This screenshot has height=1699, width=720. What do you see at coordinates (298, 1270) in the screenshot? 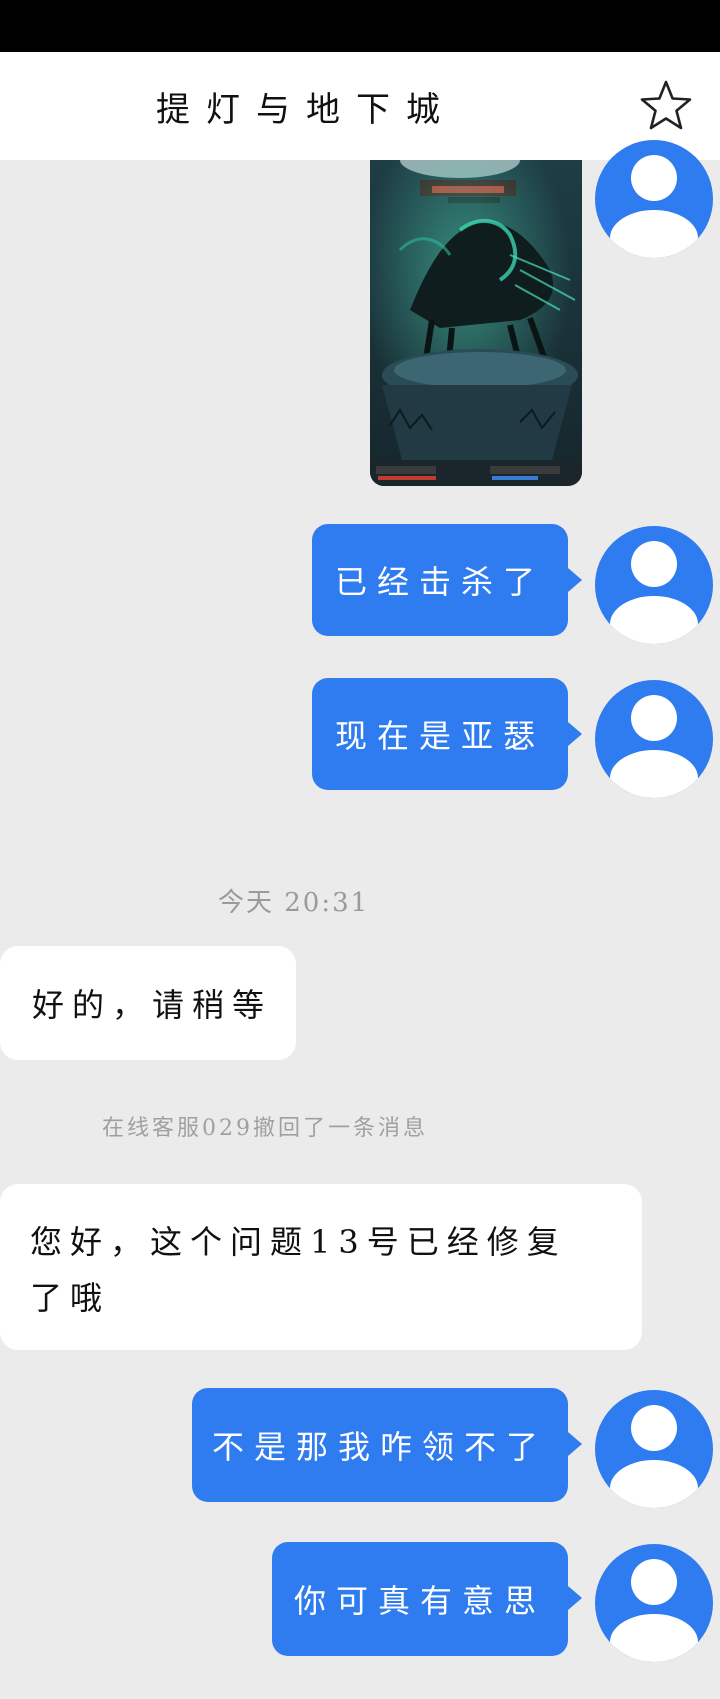
I see `message-text: 您好，这个问题13号已经修复了哦` at bounding box center [298, 1270].